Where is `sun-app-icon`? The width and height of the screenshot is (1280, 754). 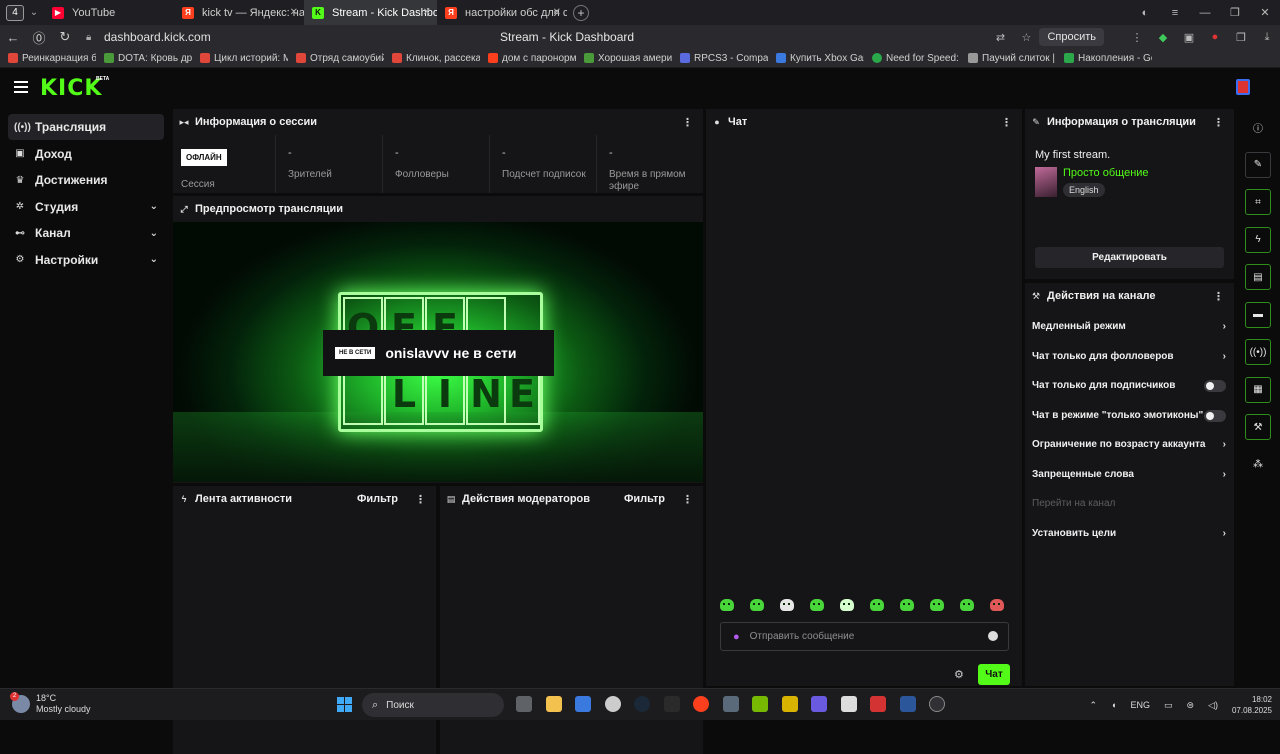
sun-app-icon is located at coordinates (789, 704).